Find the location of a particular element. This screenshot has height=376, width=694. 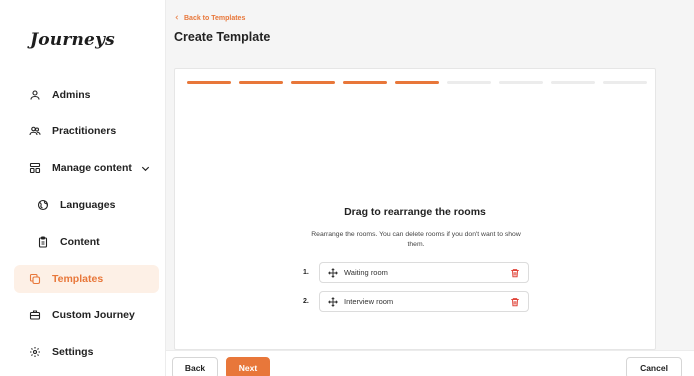

sidebar-item-templates: Templates is located at coordinates (86, 279).